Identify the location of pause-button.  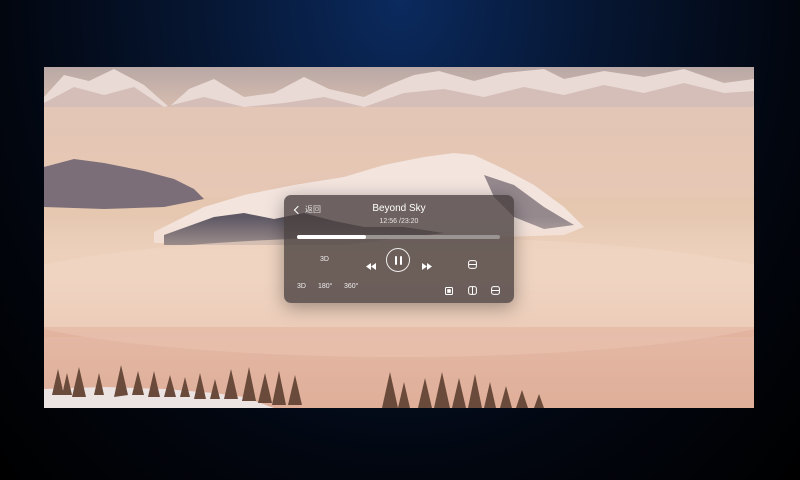
(398, 260).